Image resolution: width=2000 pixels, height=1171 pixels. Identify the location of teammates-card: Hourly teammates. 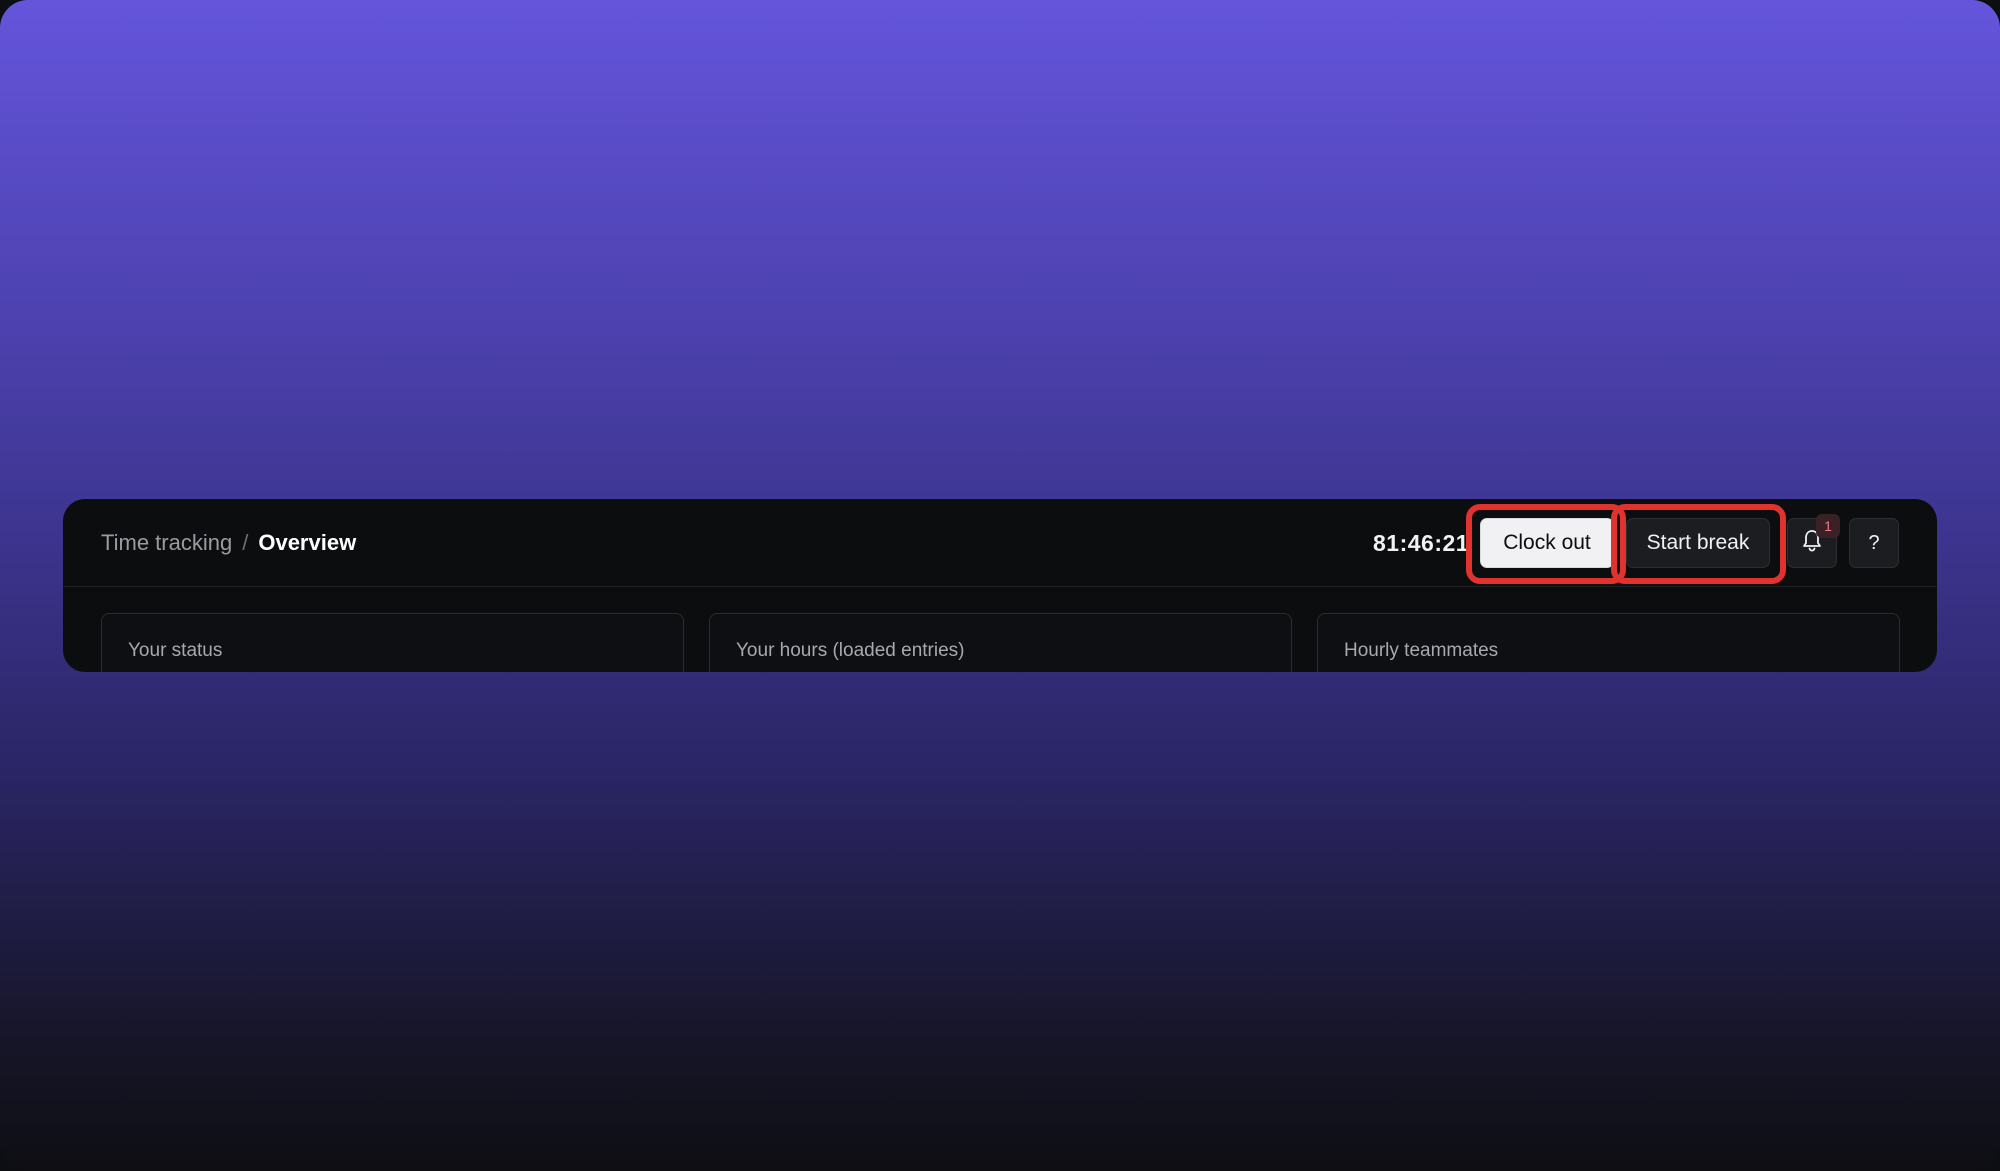
(1608, 642).